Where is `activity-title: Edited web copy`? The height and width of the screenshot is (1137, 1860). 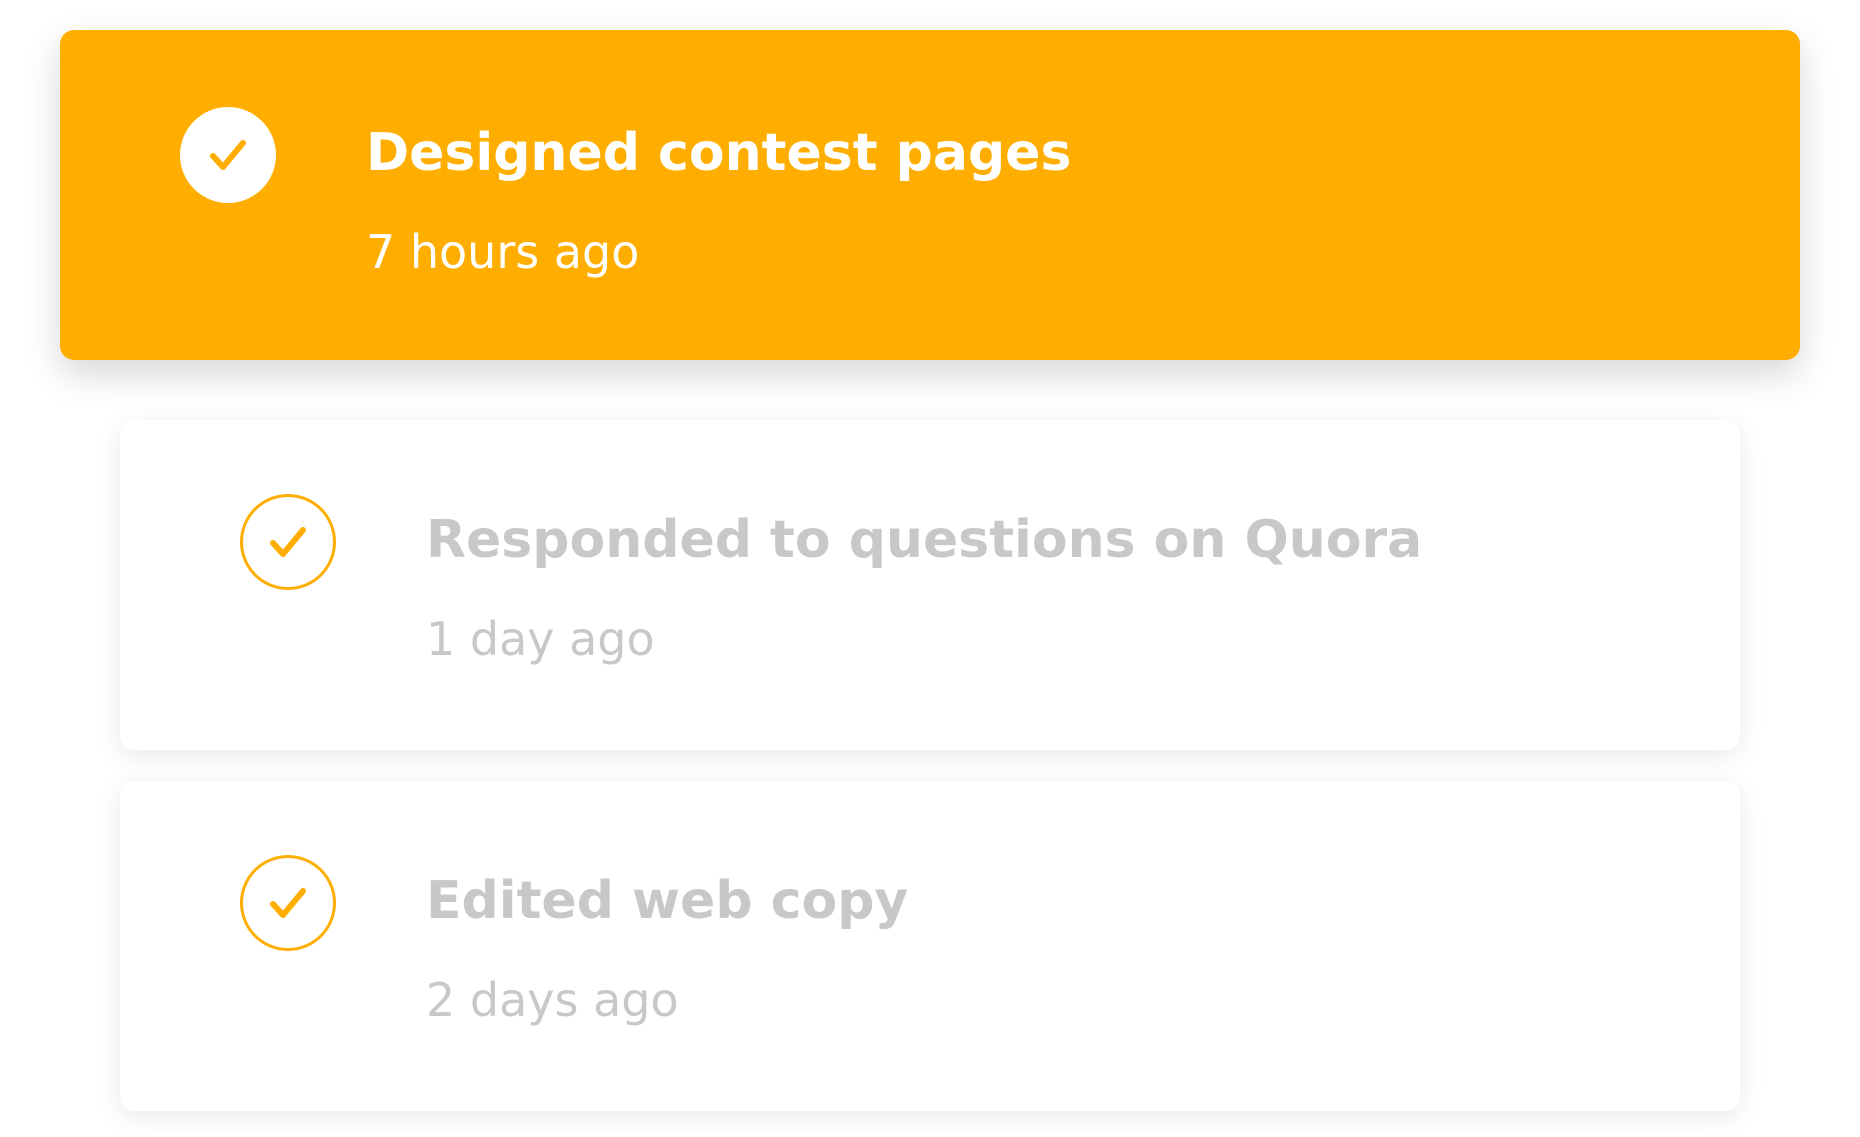 activity-title: Edited web copy is located at coordinates (667, 901).